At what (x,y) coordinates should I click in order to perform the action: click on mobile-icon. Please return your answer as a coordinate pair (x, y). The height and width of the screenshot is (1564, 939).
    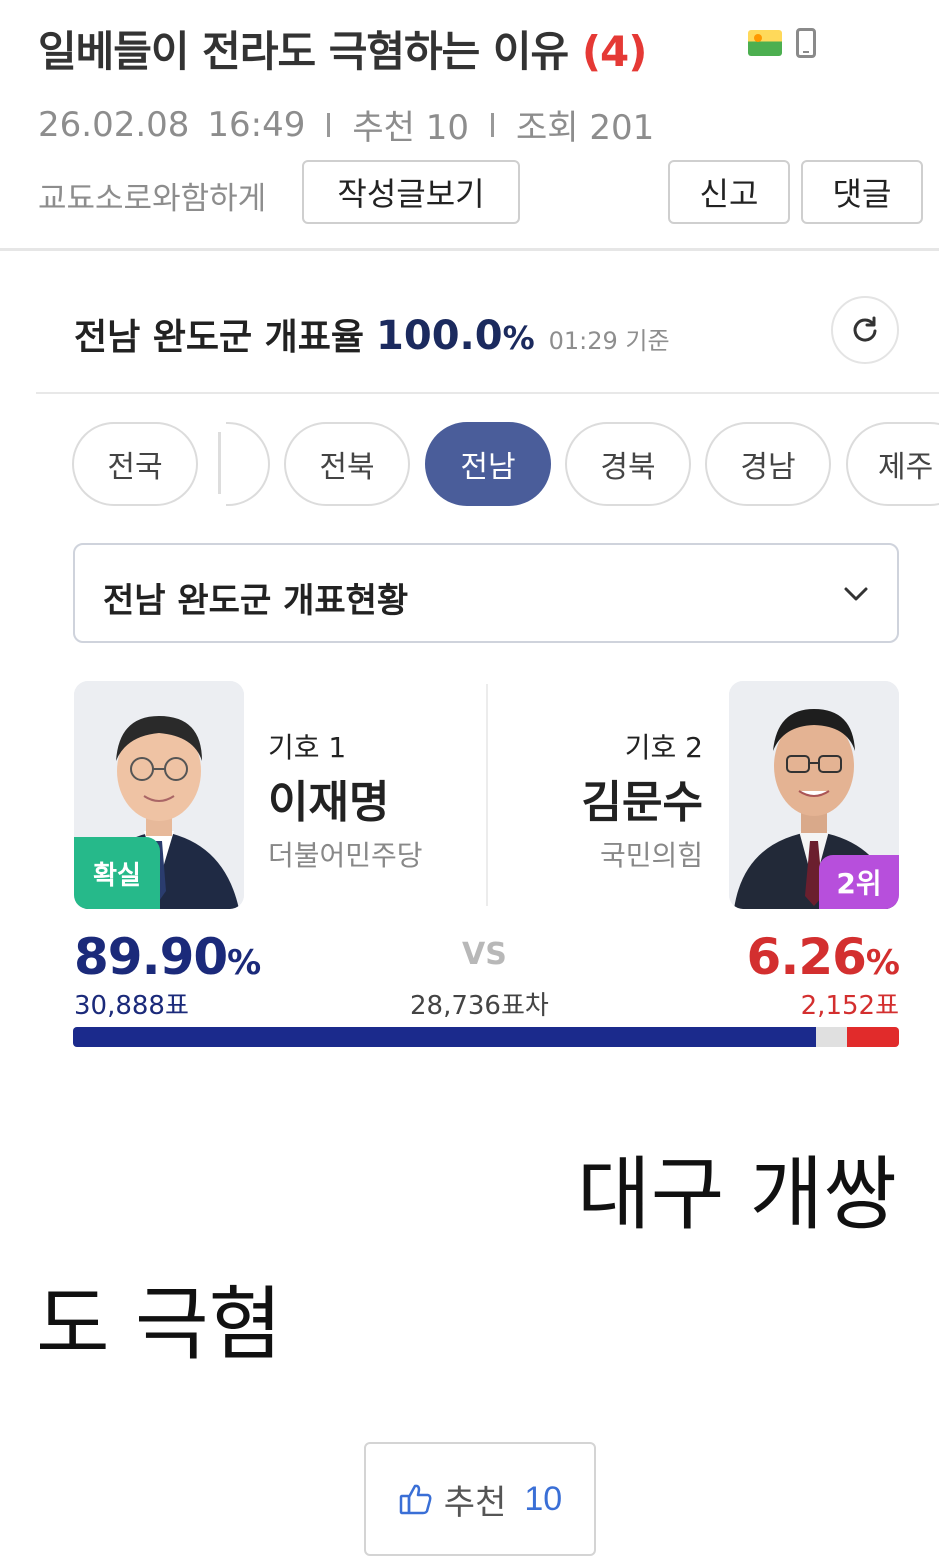
    Looking at the image, I should click on (806, 43).